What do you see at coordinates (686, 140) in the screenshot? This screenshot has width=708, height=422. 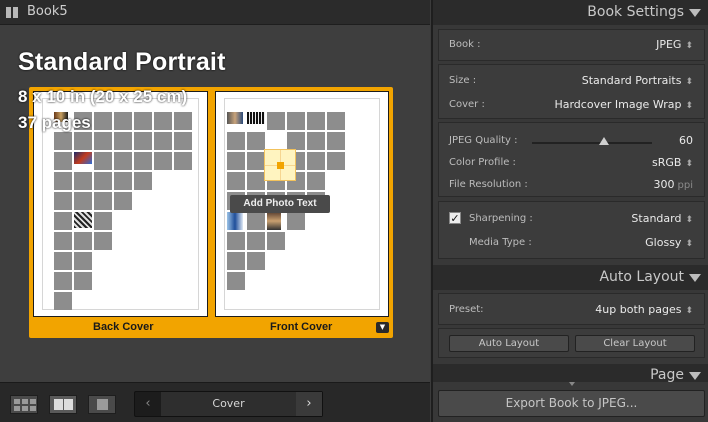 I see `jpeg-quality-value: 60` at bounding box center [686, 140].